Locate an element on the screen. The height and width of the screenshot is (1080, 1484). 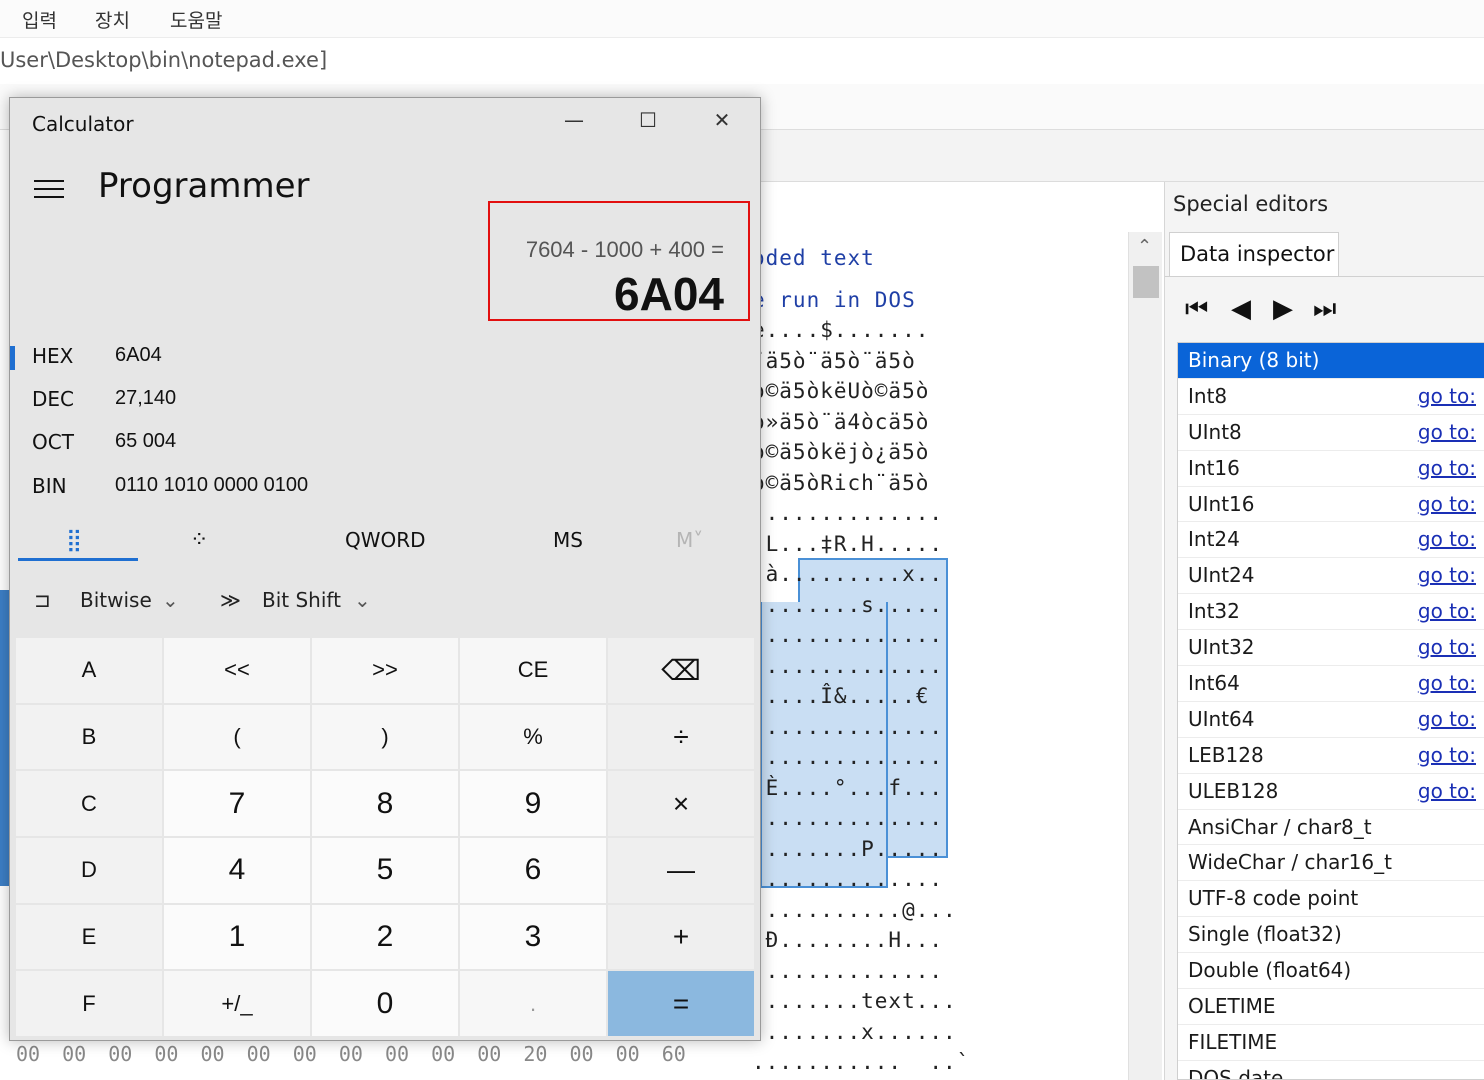
key-6-4: . is located at coordinates (533, 1003).